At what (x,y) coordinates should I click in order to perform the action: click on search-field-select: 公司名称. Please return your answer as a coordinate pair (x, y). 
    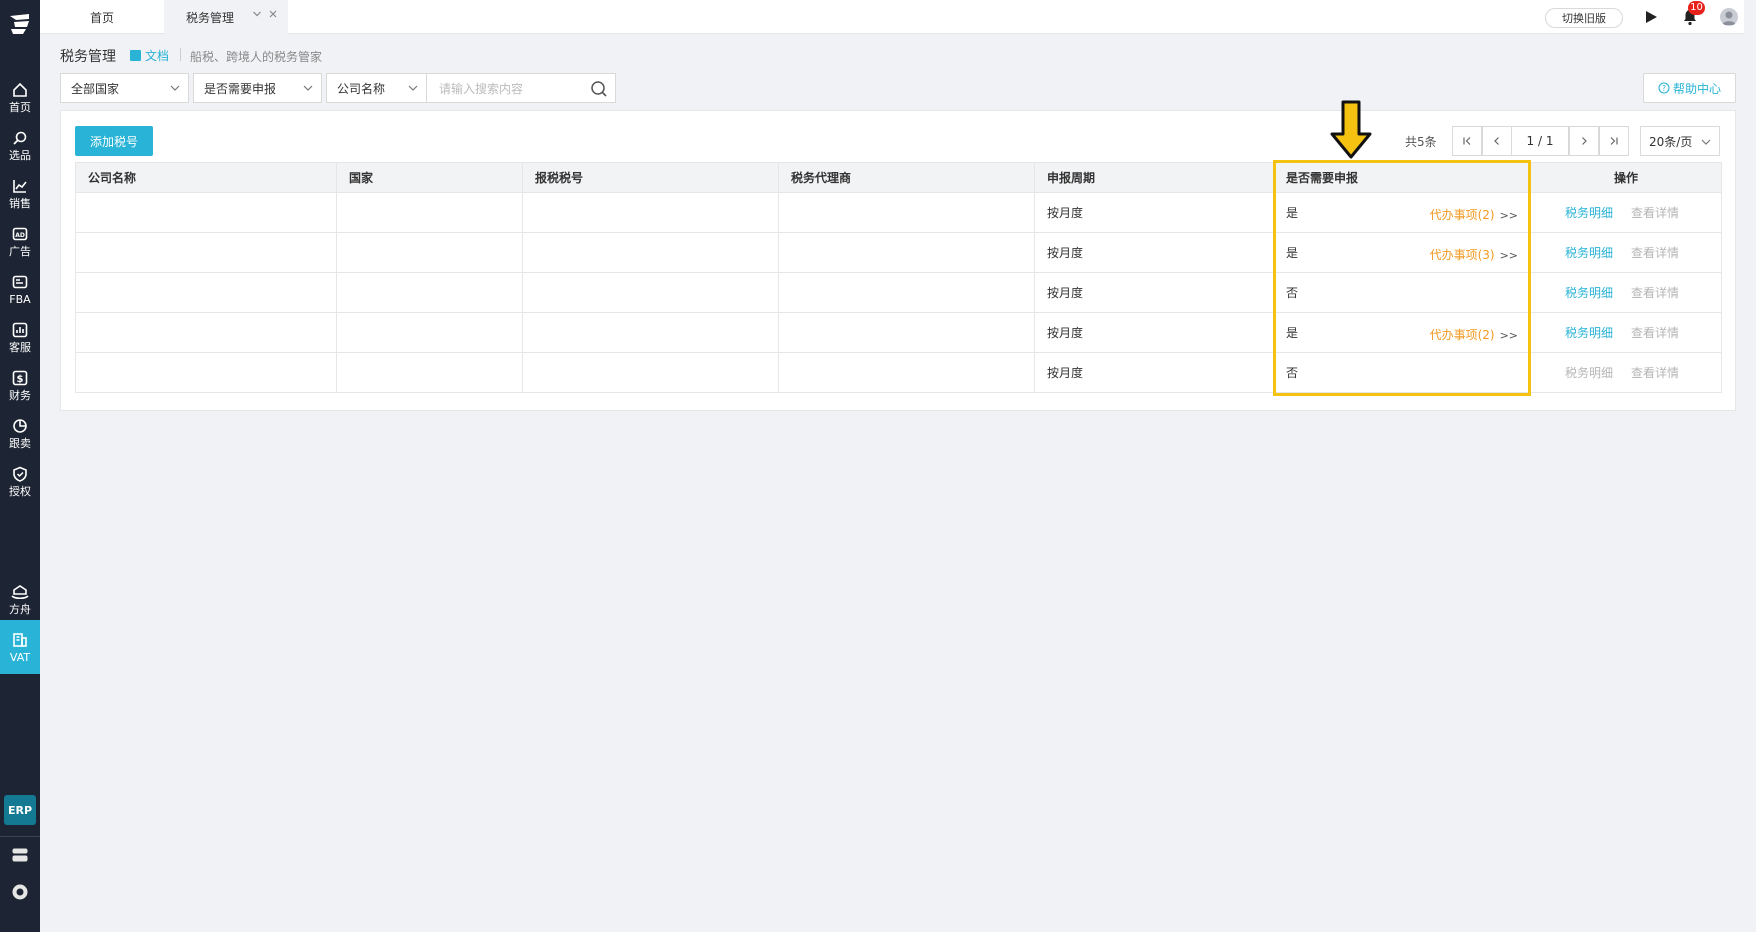
    Looking at the image, I should click on (376, 88).